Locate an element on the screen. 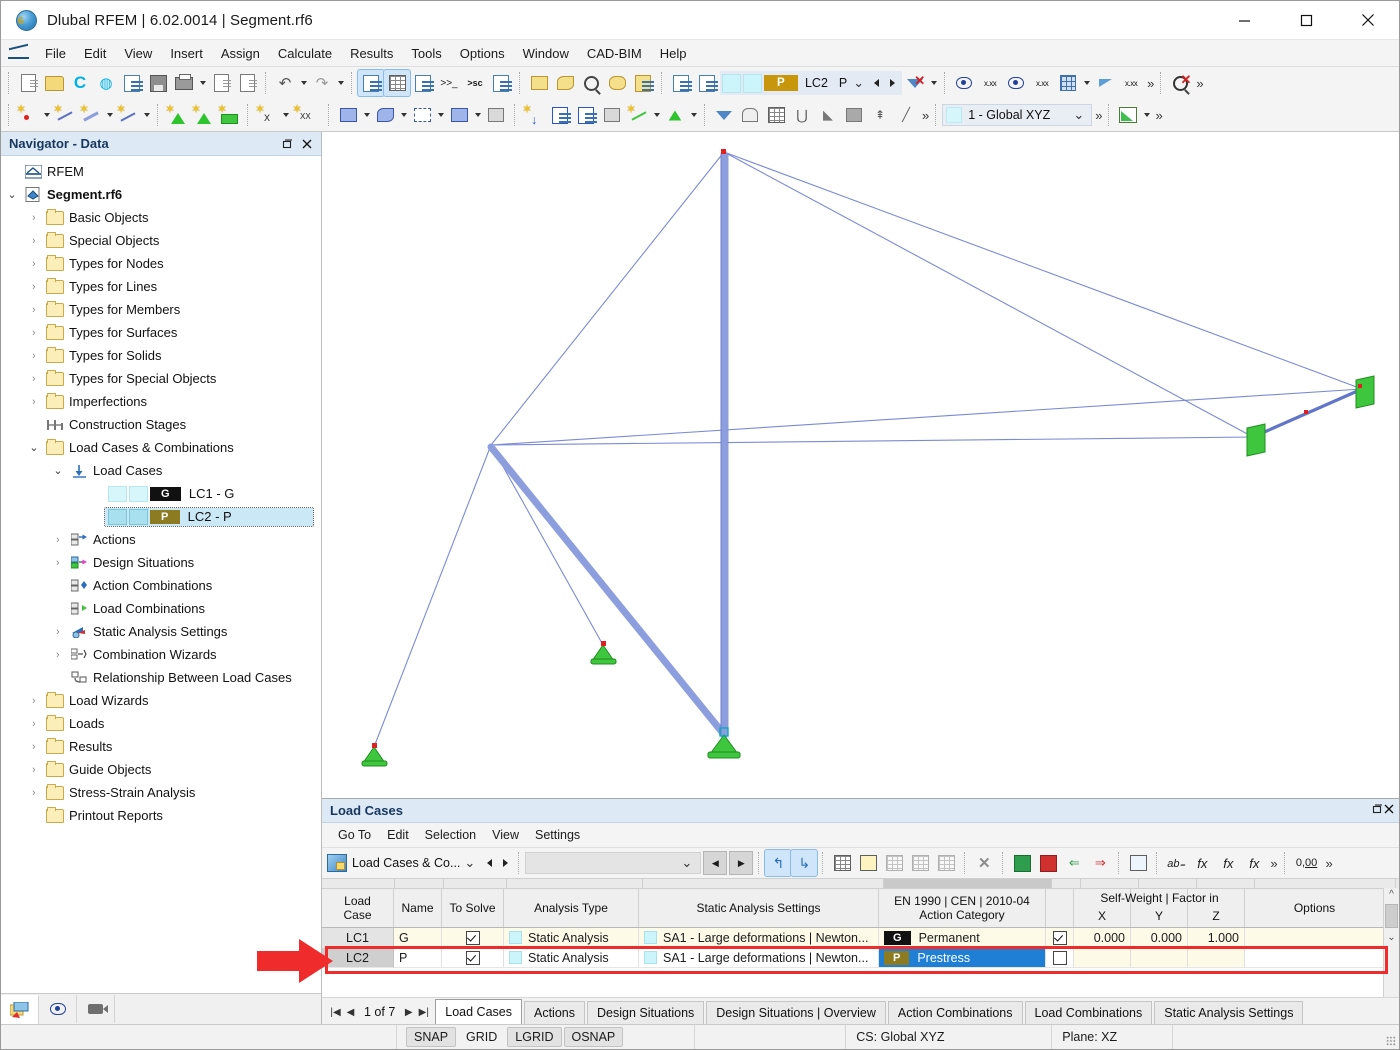  formula-button: fx is located at coordinates (1202, 863).